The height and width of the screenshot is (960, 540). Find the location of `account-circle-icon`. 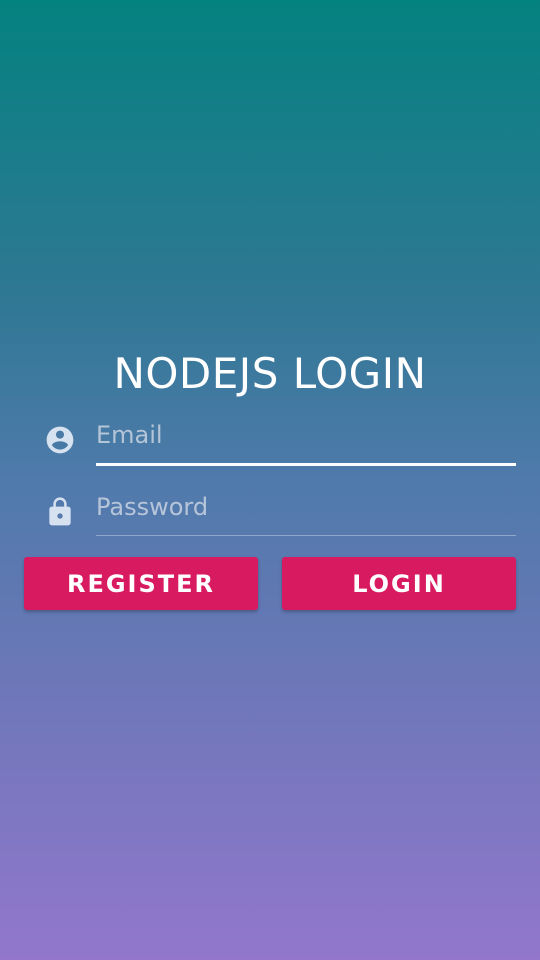

account-circle-icon is located at coordinates (60, 440).